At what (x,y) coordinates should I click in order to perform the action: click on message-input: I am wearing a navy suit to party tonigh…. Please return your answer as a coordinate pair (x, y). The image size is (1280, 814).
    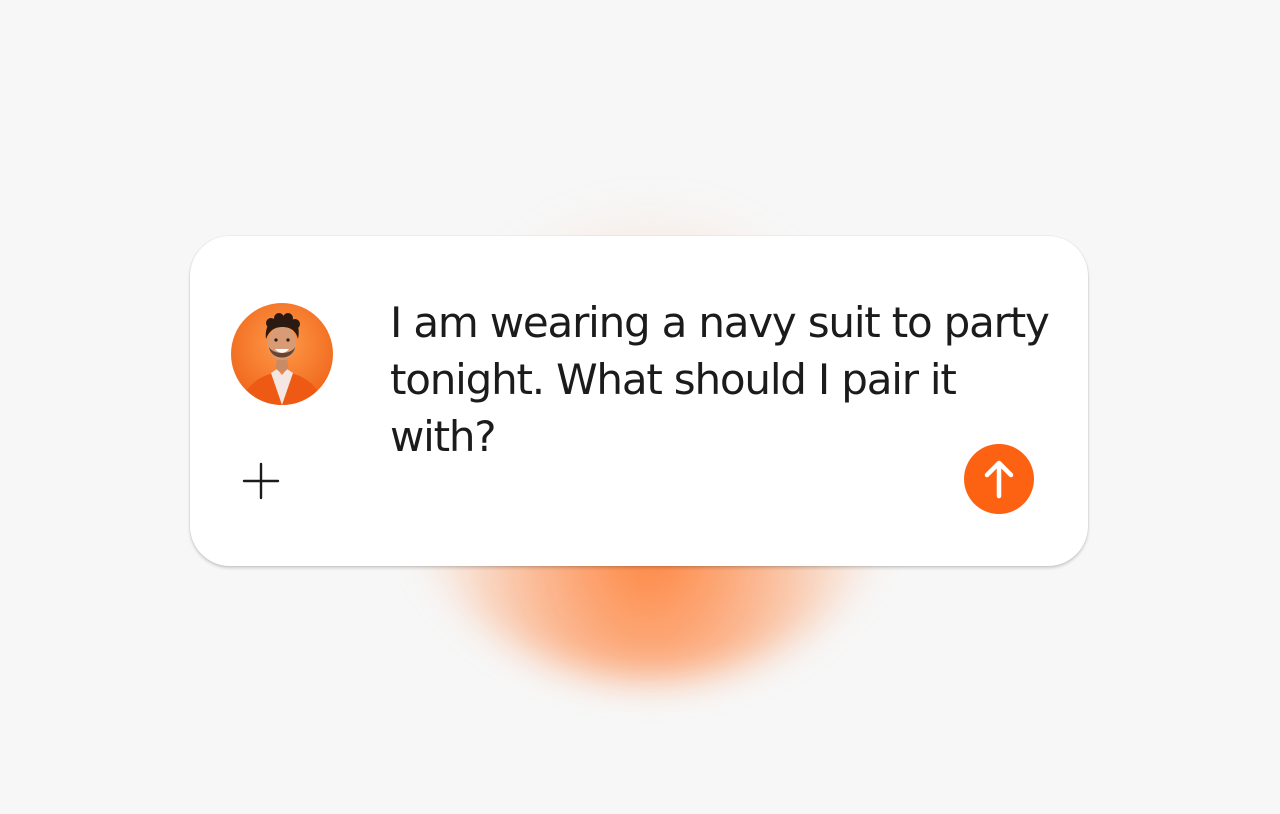
    Looking at the image, I should click on (730, 379).